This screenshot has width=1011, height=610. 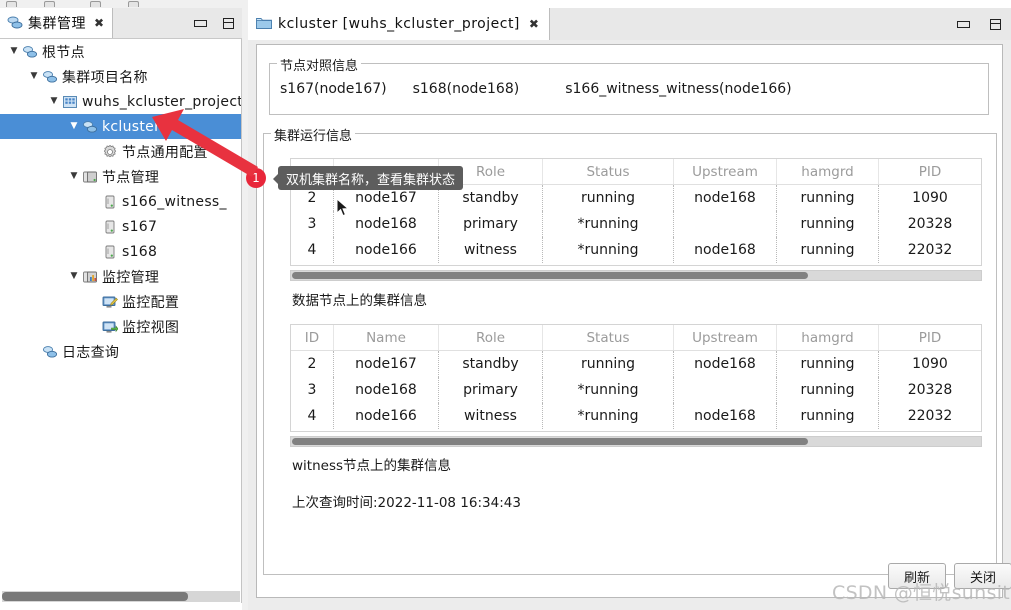 What do you see at coordinates (63, 52) in the screenshot?
I see `tree-item-label: 根节点` at bounding box center [63, 52].